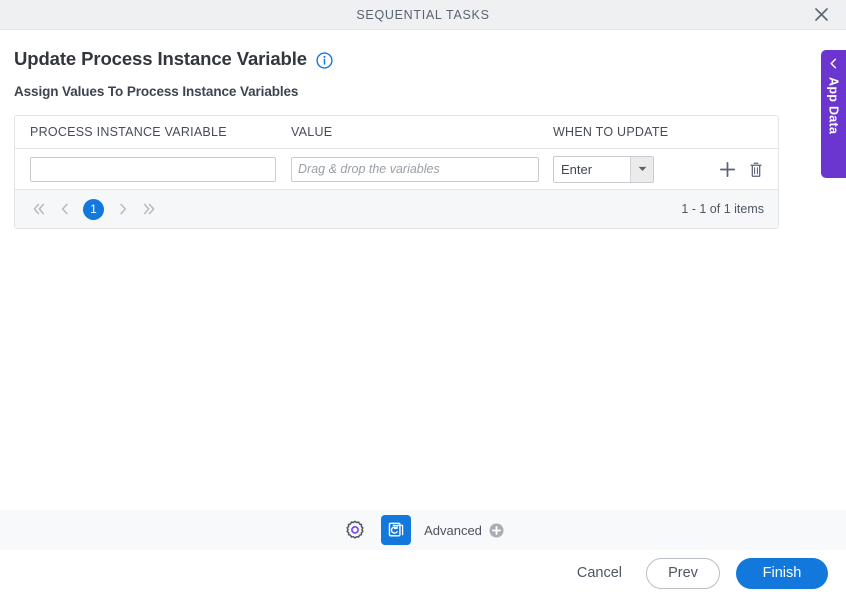 The height and width of the screenshot is (596, 846). Describe the element at coordinates (423, 530) in the screenshot. I see `bottom-toolbar: Advanced` at that location.